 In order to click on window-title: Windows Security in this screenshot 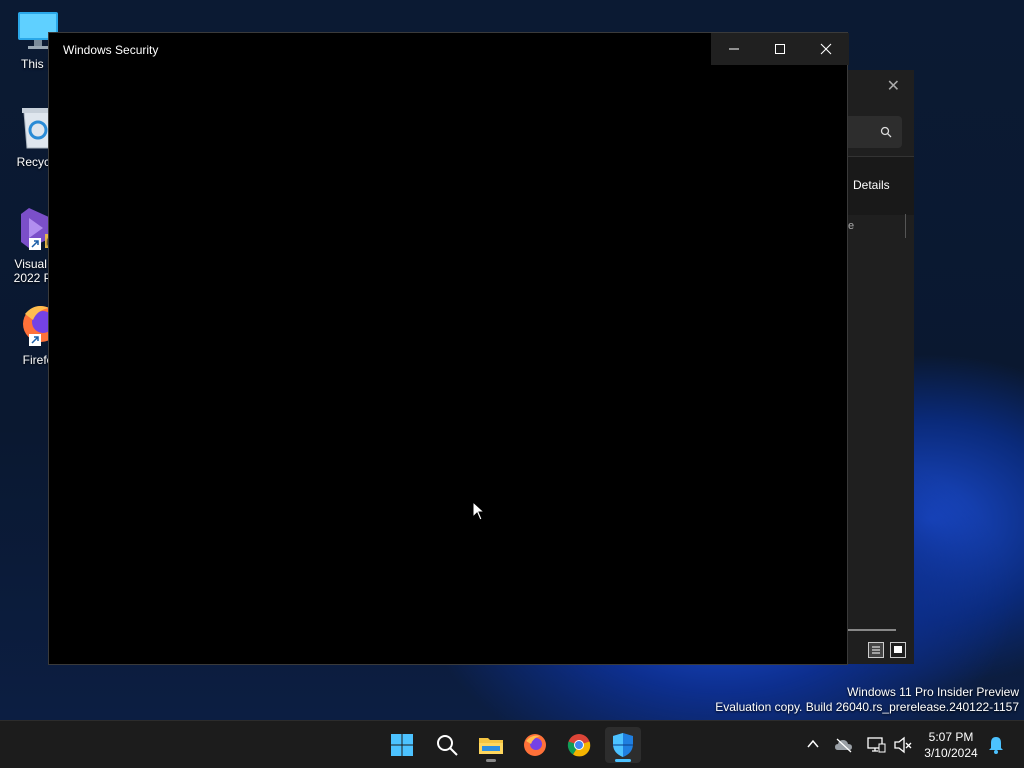, I will do `click(111, 50)`.